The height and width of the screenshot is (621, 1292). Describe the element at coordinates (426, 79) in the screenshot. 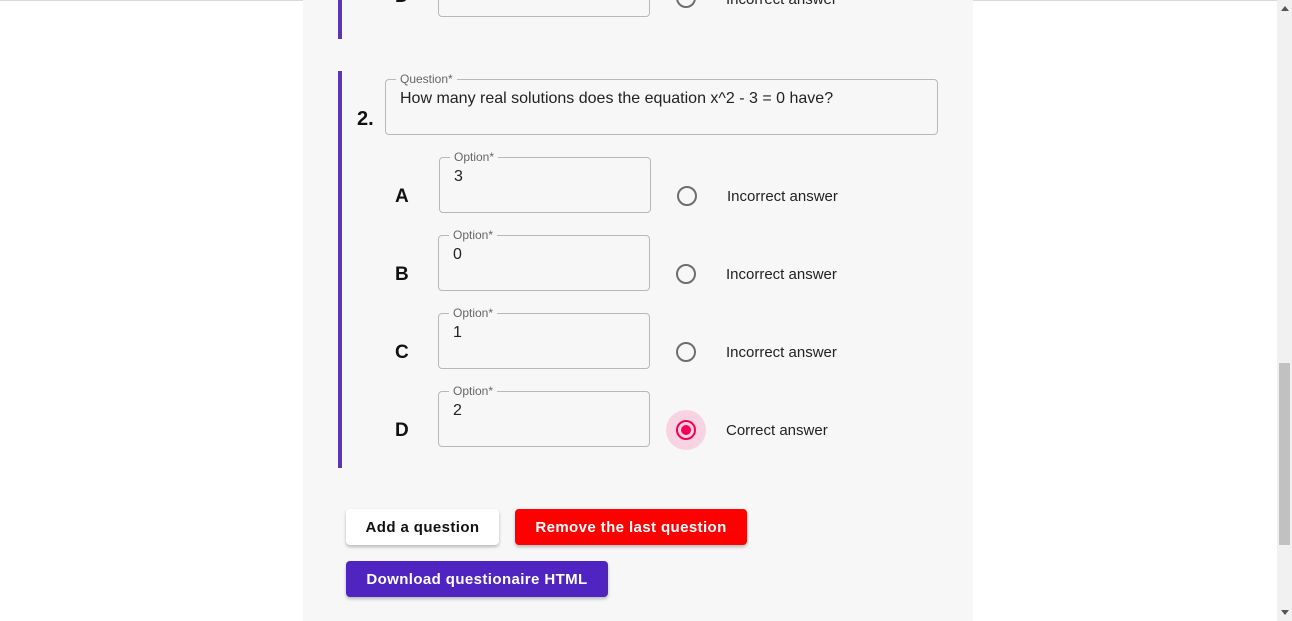

I see `question-field-label: Question*` at that location.